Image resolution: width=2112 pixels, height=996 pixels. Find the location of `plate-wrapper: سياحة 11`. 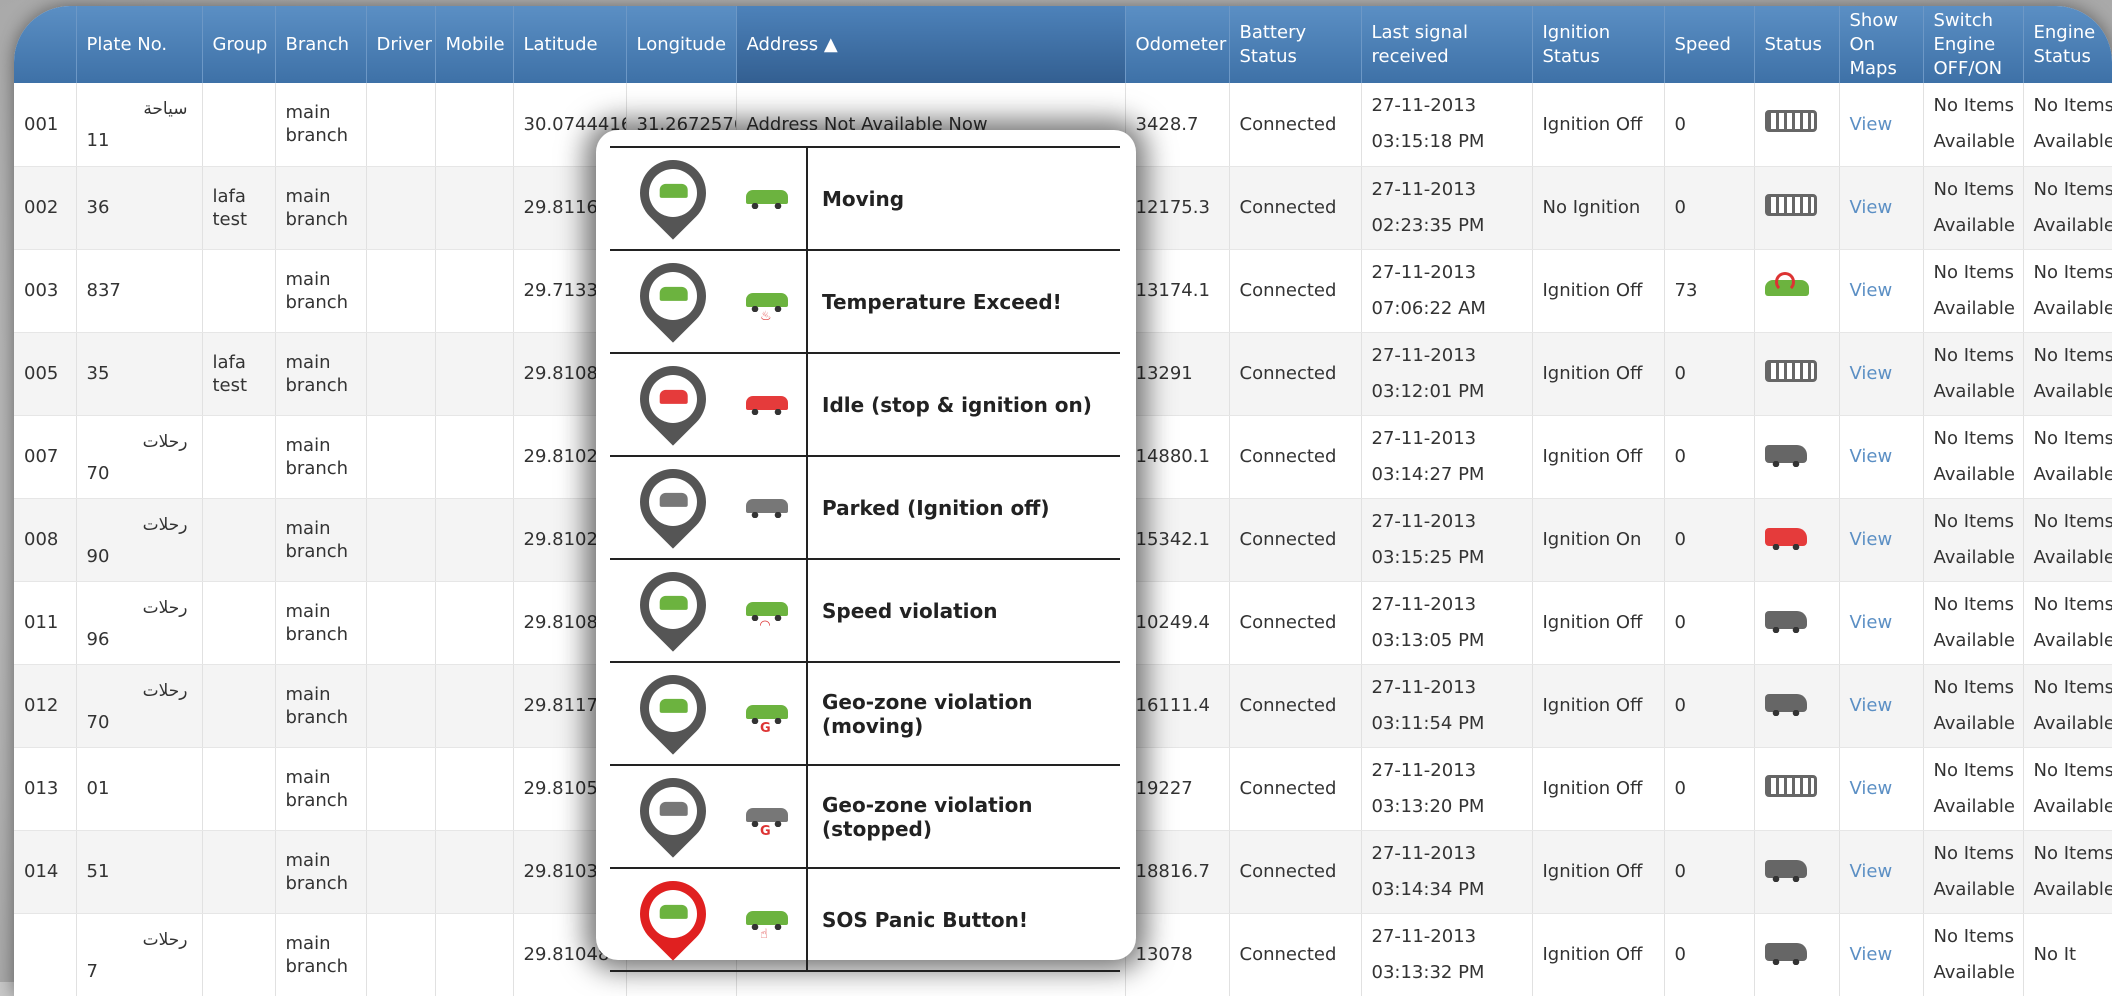

plate-wrapper: سياحة 11 is located at coordinates (139, 124).